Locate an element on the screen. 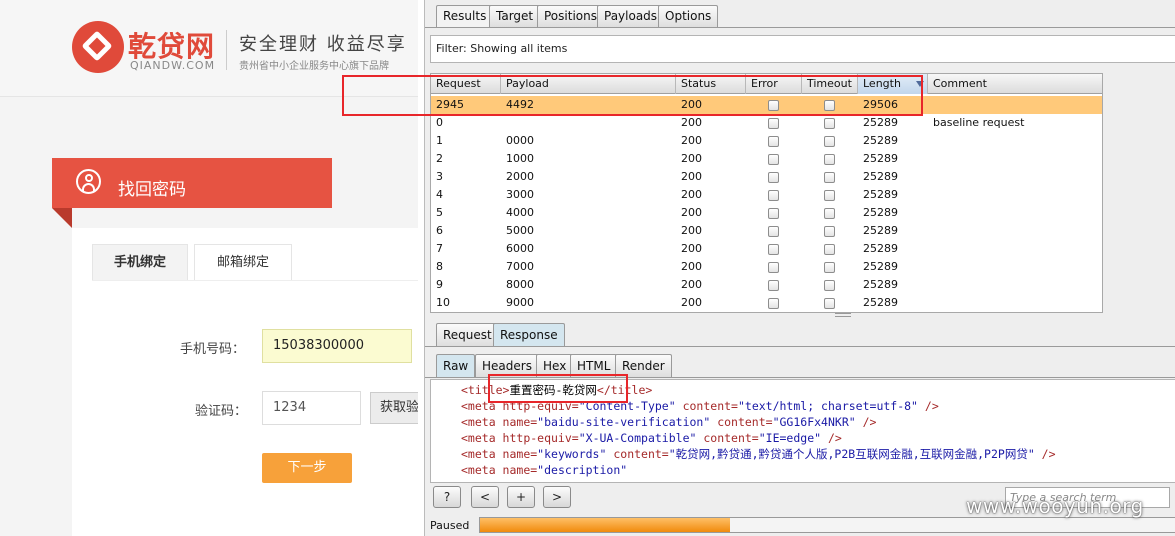  highlight-box-title is located at coordinates (558, 388).